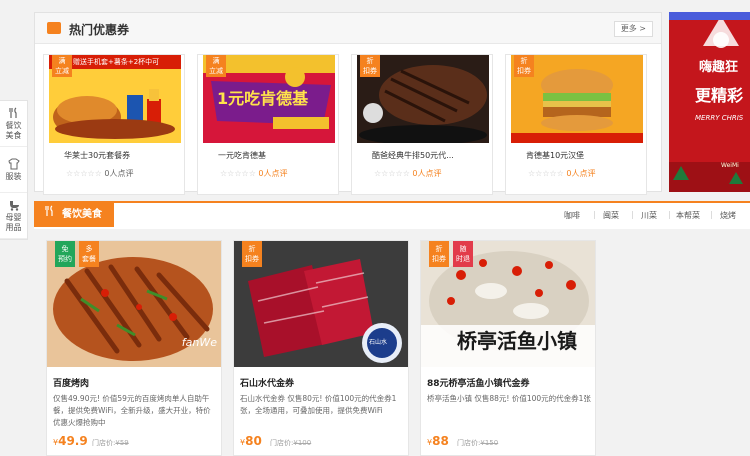  Describe the element at coordinates (478, 443) in the screenshot. I see `store-price: 门店价:¥150` at that location.